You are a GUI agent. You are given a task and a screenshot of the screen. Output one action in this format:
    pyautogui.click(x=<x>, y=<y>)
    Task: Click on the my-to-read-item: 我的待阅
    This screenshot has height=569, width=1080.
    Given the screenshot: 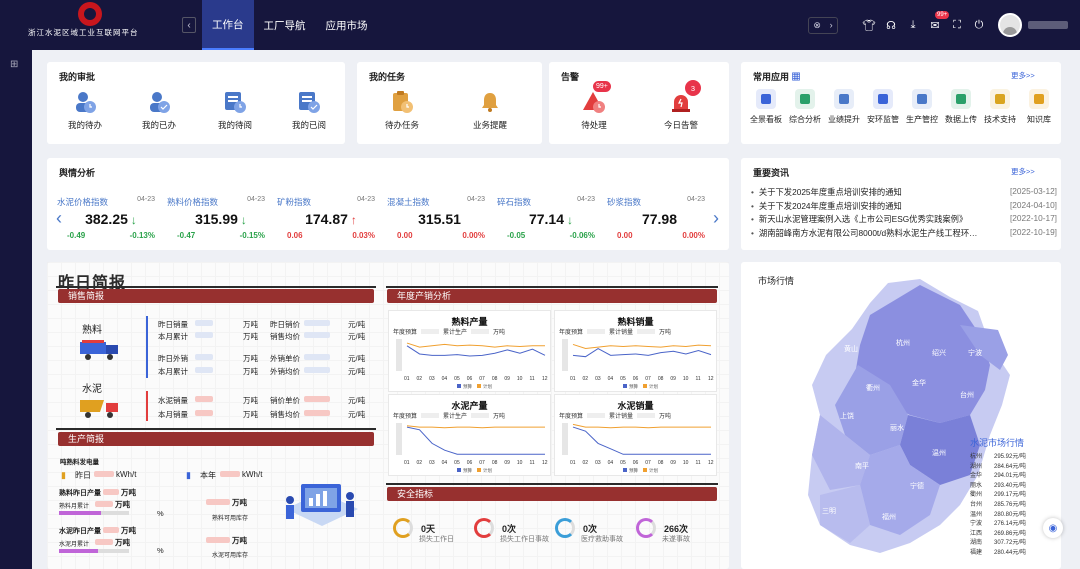 What is the action you would take?
    pyautogui.click(x=235, y=110)
    